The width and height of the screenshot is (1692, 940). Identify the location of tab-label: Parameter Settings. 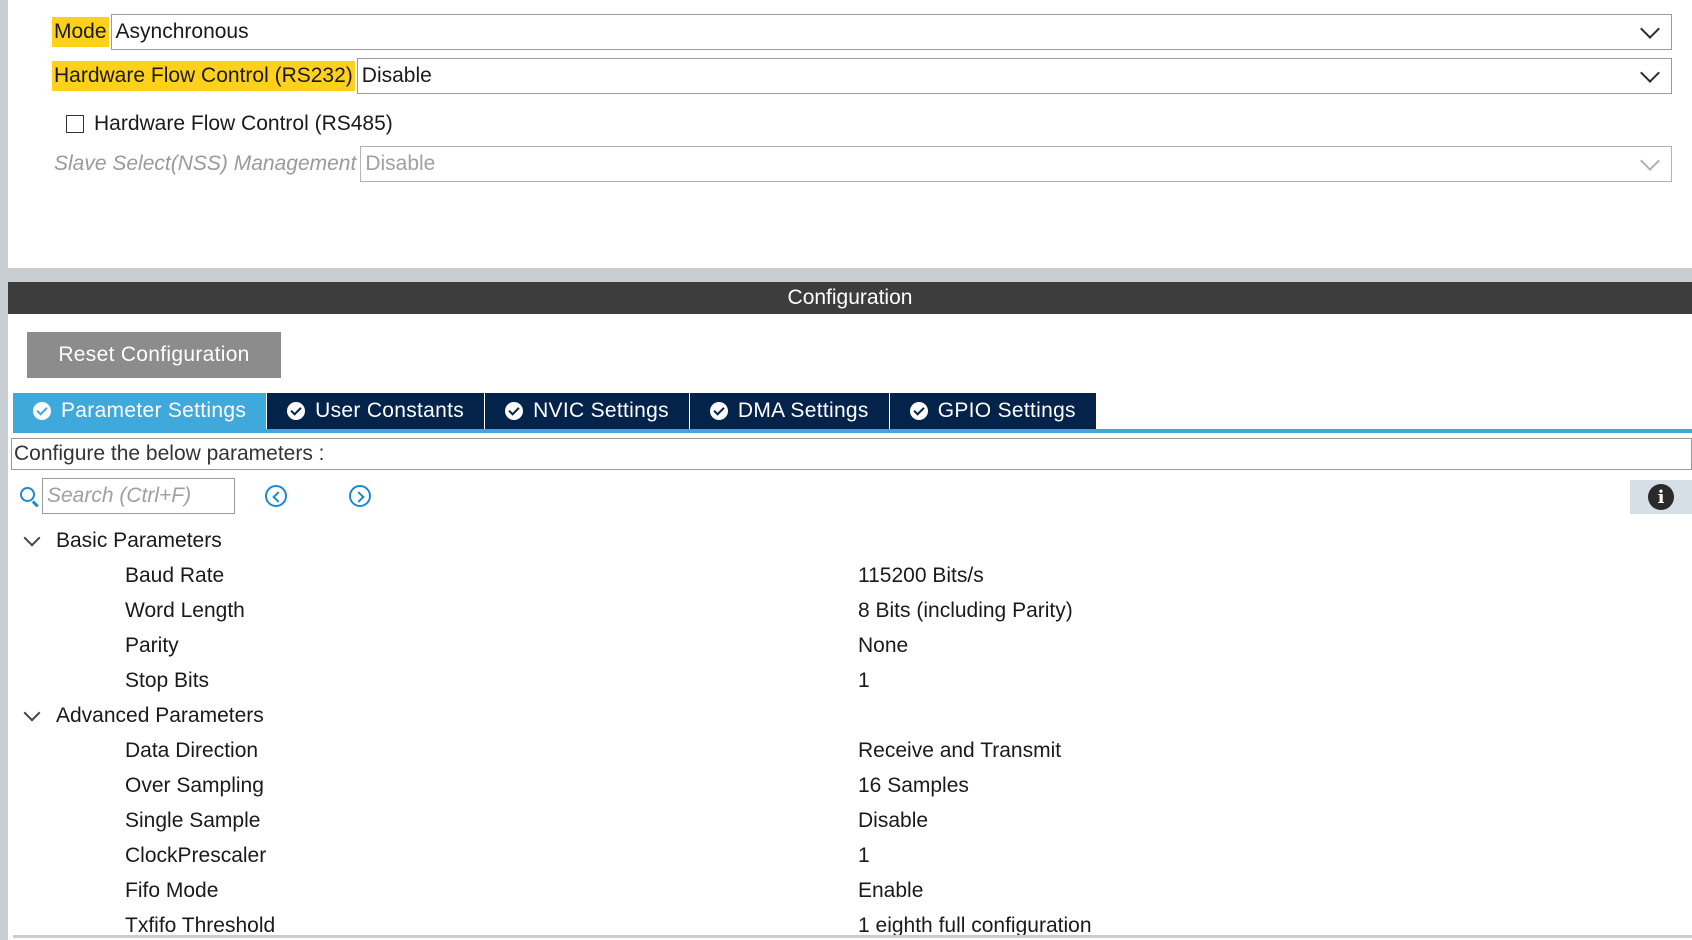
(154, 410).